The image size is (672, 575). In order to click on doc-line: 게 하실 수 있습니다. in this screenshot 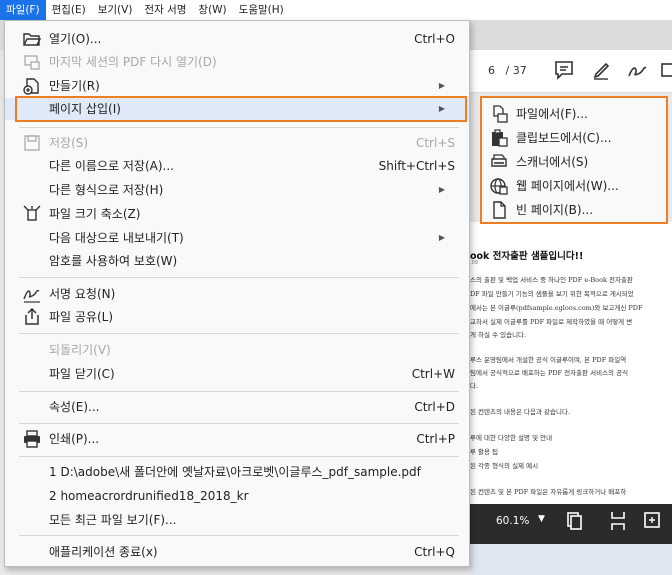, I will do `click(498, 335)`.